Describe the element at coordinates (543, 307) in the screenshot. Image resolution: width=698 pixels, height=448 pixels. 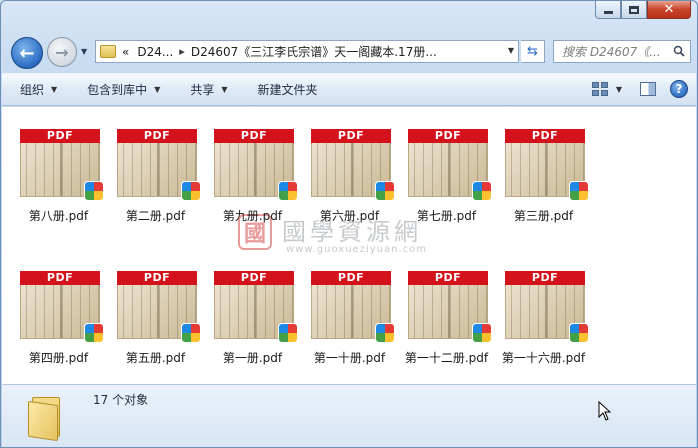
I see `file-item: PDF 第一十六册.pdf` at that location.